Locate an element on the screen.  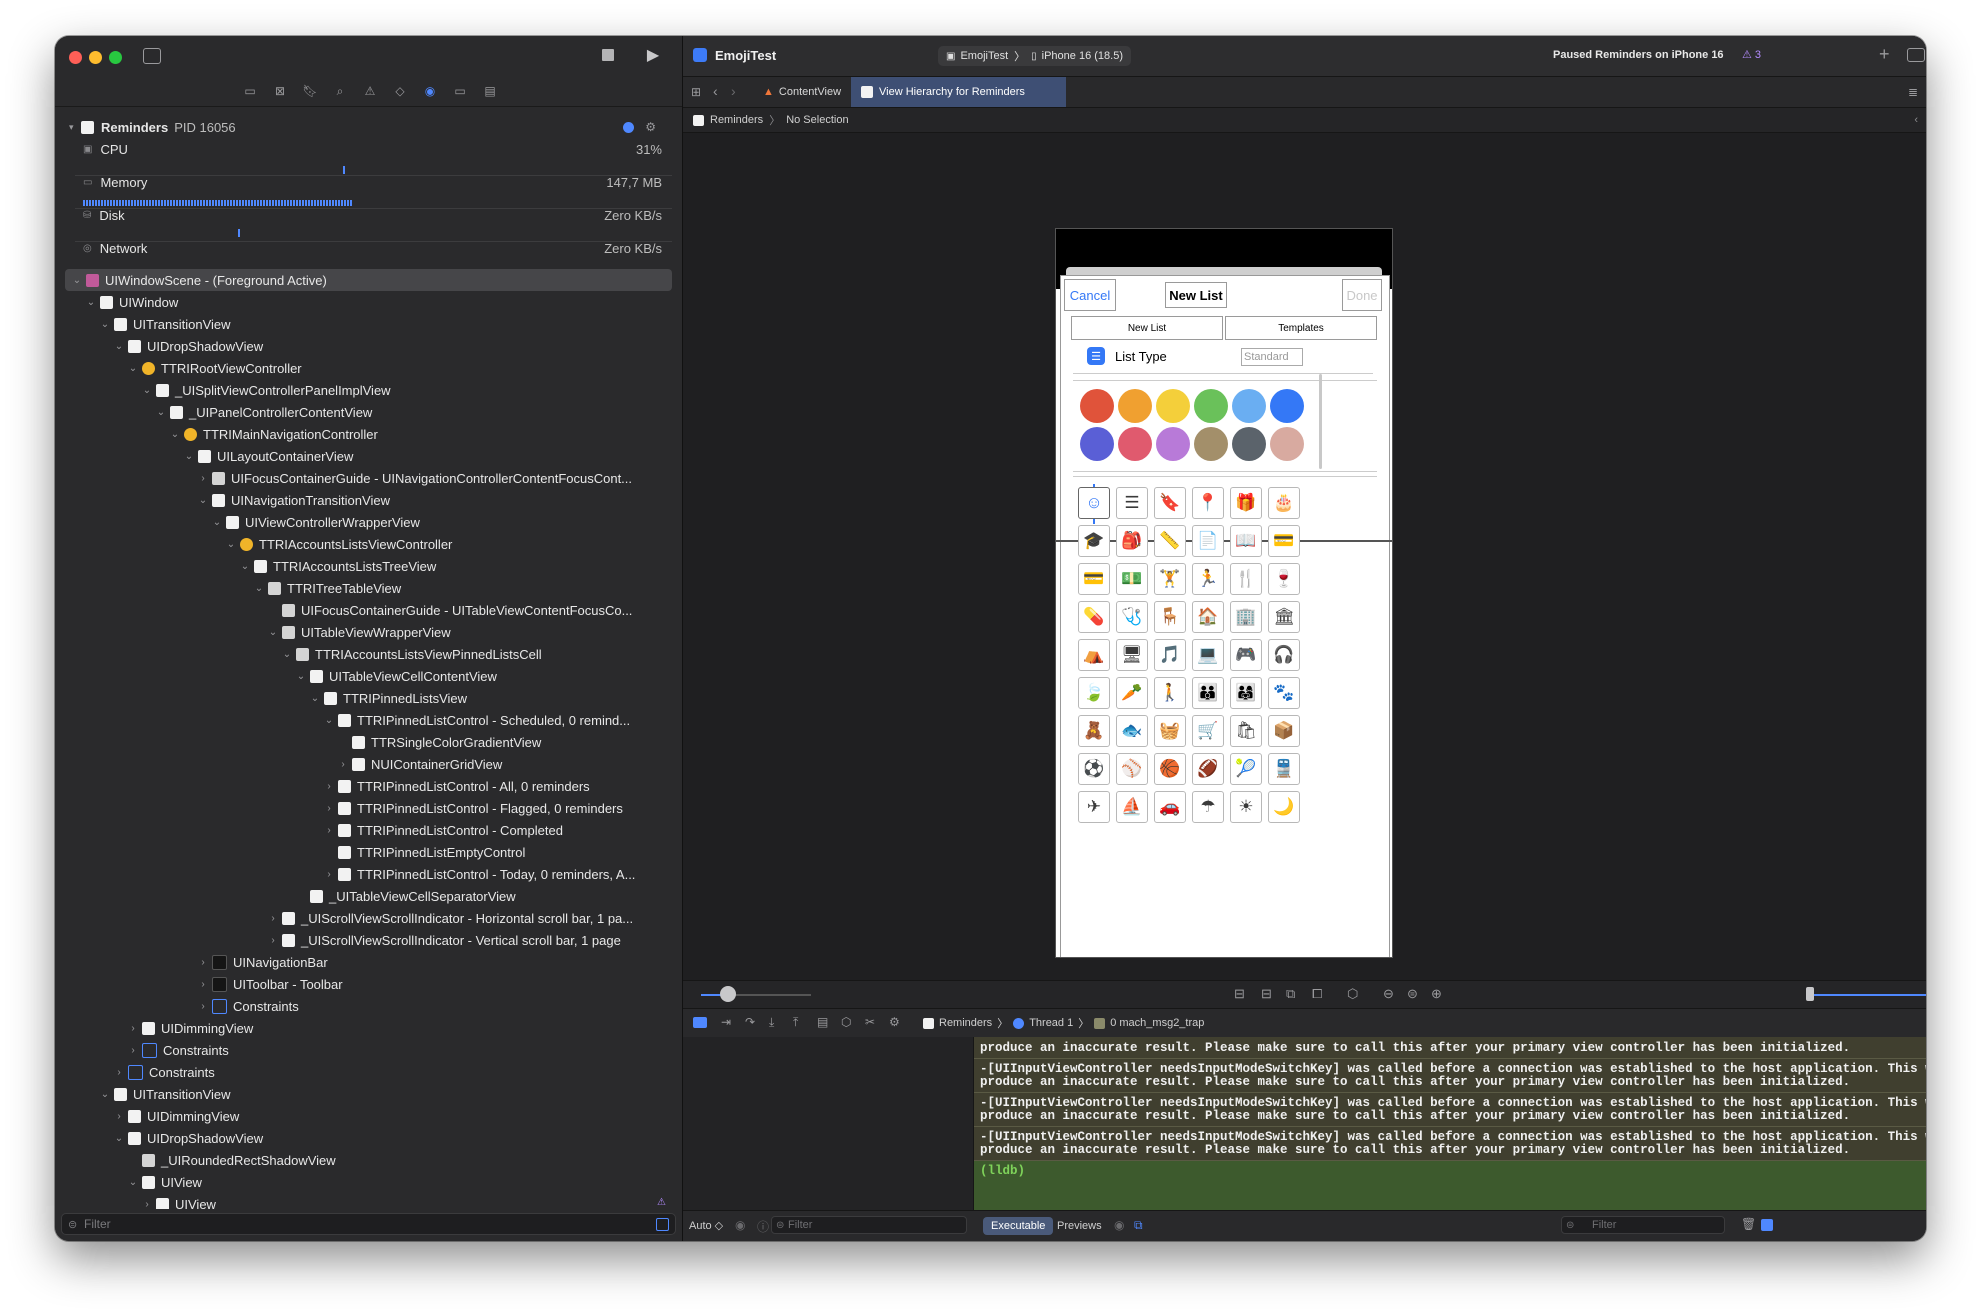
jumpbar-root: Reminders is located at coordinates (736, 120).